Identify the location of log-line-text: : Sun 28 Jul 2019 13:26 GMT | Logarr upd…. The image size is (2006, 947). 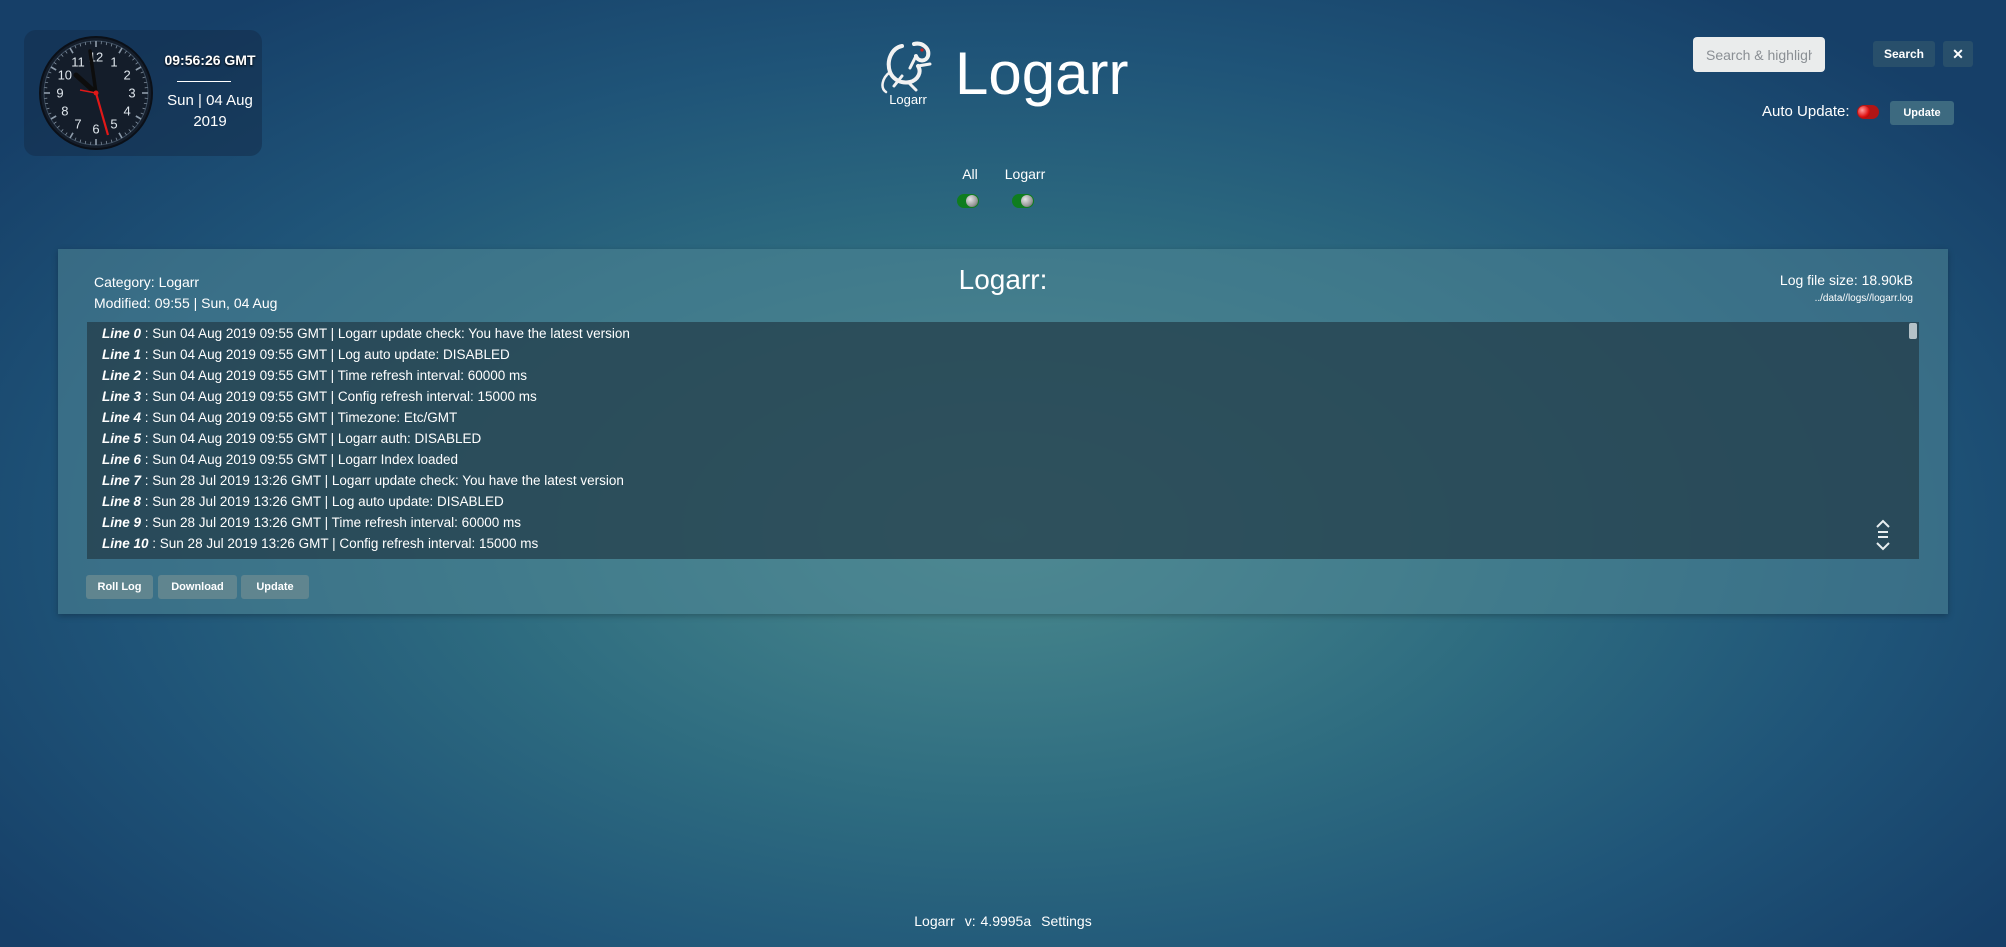
(382, 480).